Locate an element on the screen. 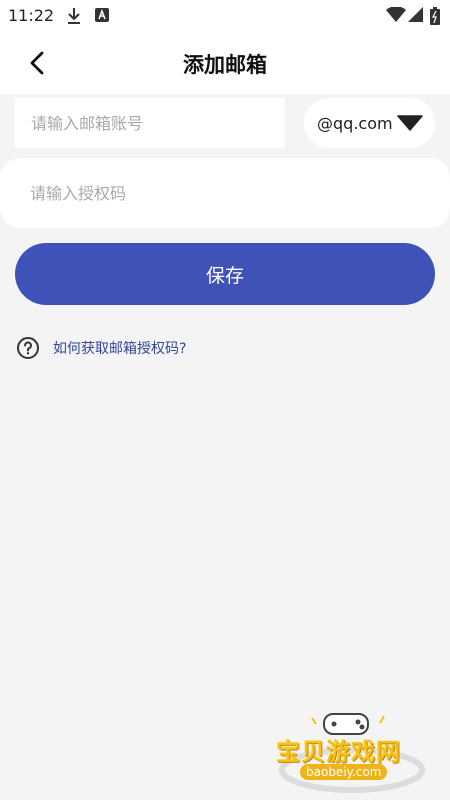  watermark-logo: 宝贝游戏网 baobeiy.com is located at coordinates (352, 752).